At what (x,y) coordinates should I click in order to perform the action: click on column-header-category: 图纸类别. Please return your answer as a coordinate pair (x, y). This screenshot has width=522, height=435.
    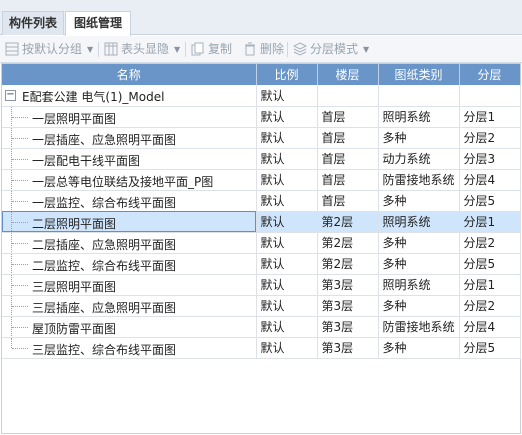
    Looking at the image, I should click on (419, 74).